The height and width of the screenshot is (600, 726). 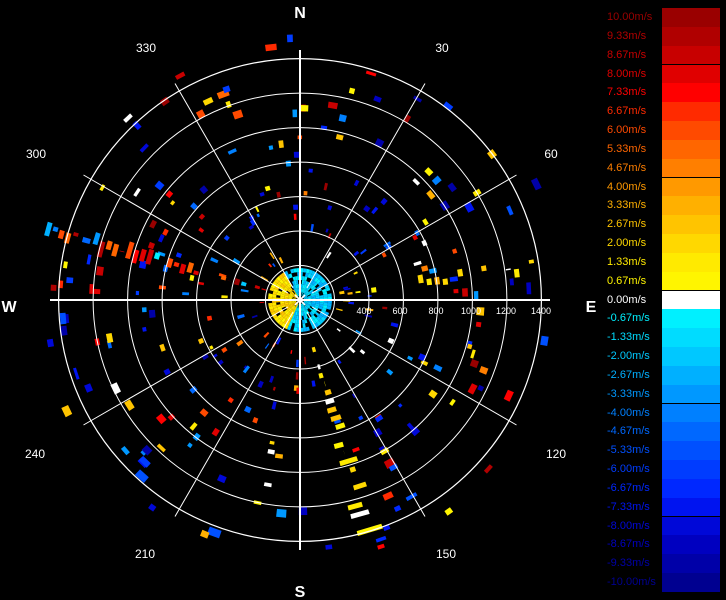 I want to click on colorbar-level-label: 7.33m/s, so click(x=627, y=92).